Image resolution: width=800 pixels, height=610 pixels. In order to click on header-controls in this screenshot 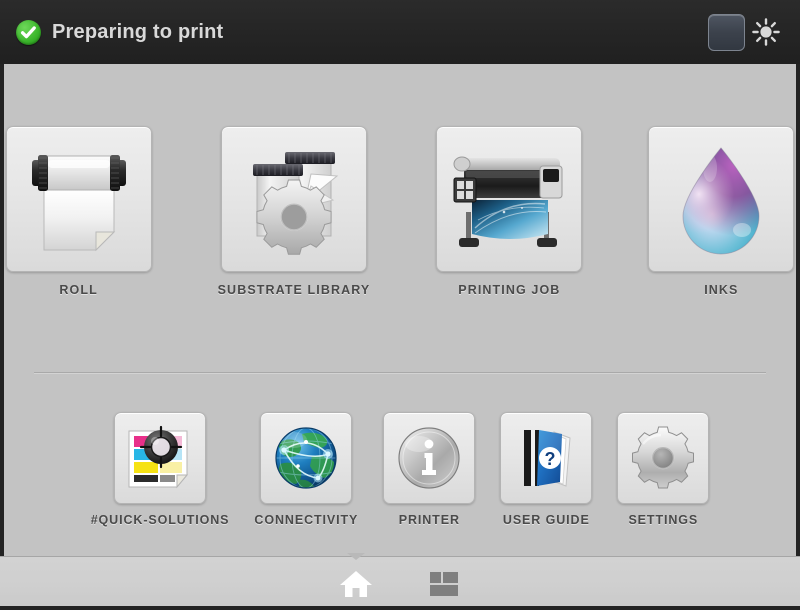, I will do `click(746, 32)`.